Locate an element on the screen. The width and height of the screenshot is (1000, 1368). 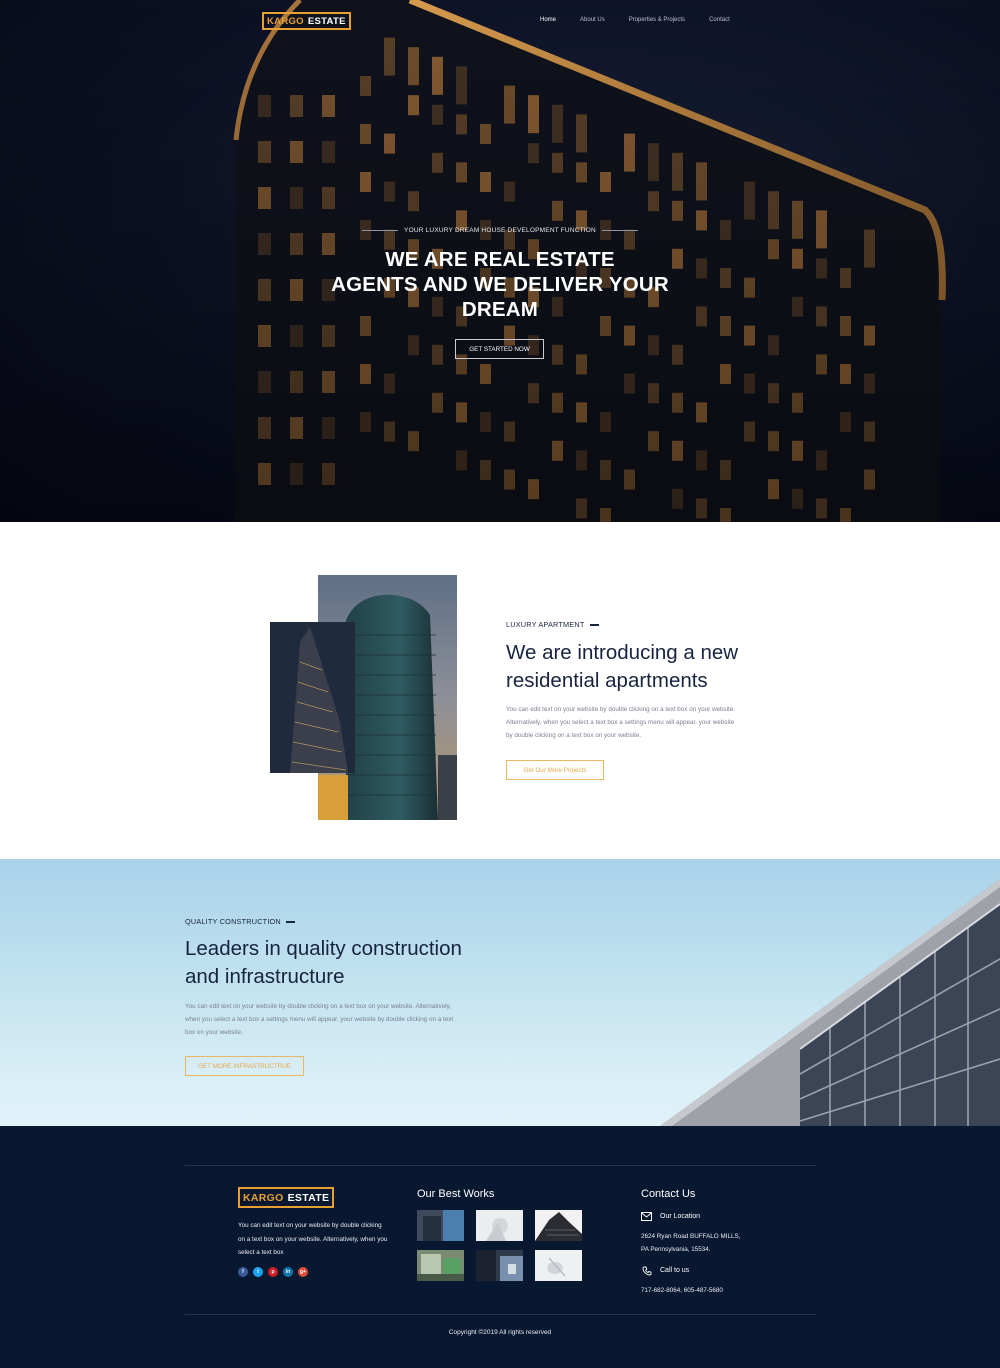
phone-icon is located at coordinates (646, 1270).